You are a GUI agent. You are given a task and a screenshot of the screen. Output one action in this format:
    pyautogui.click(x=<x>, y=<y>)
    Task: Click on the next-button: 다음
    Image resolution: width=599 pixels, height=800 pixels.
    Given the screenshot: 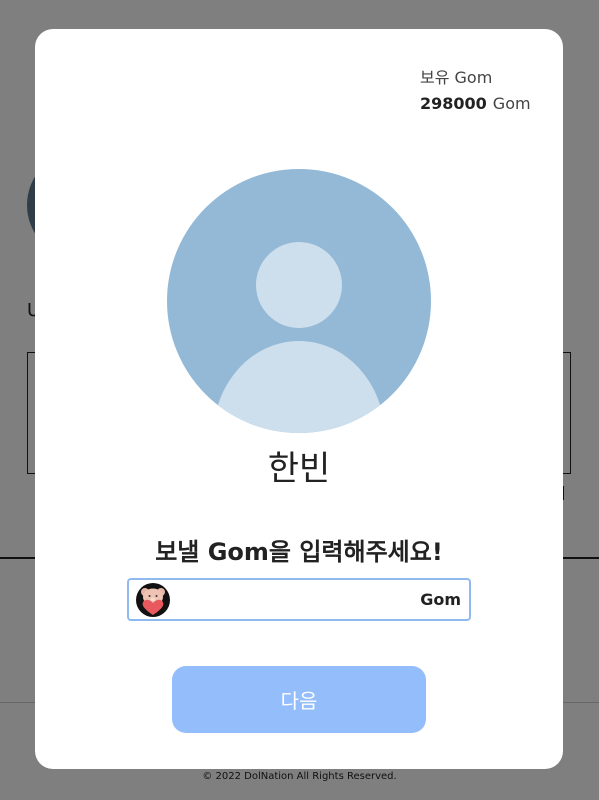 What is the action you would take?
    pyautogui.click(x=299, y=699)
    